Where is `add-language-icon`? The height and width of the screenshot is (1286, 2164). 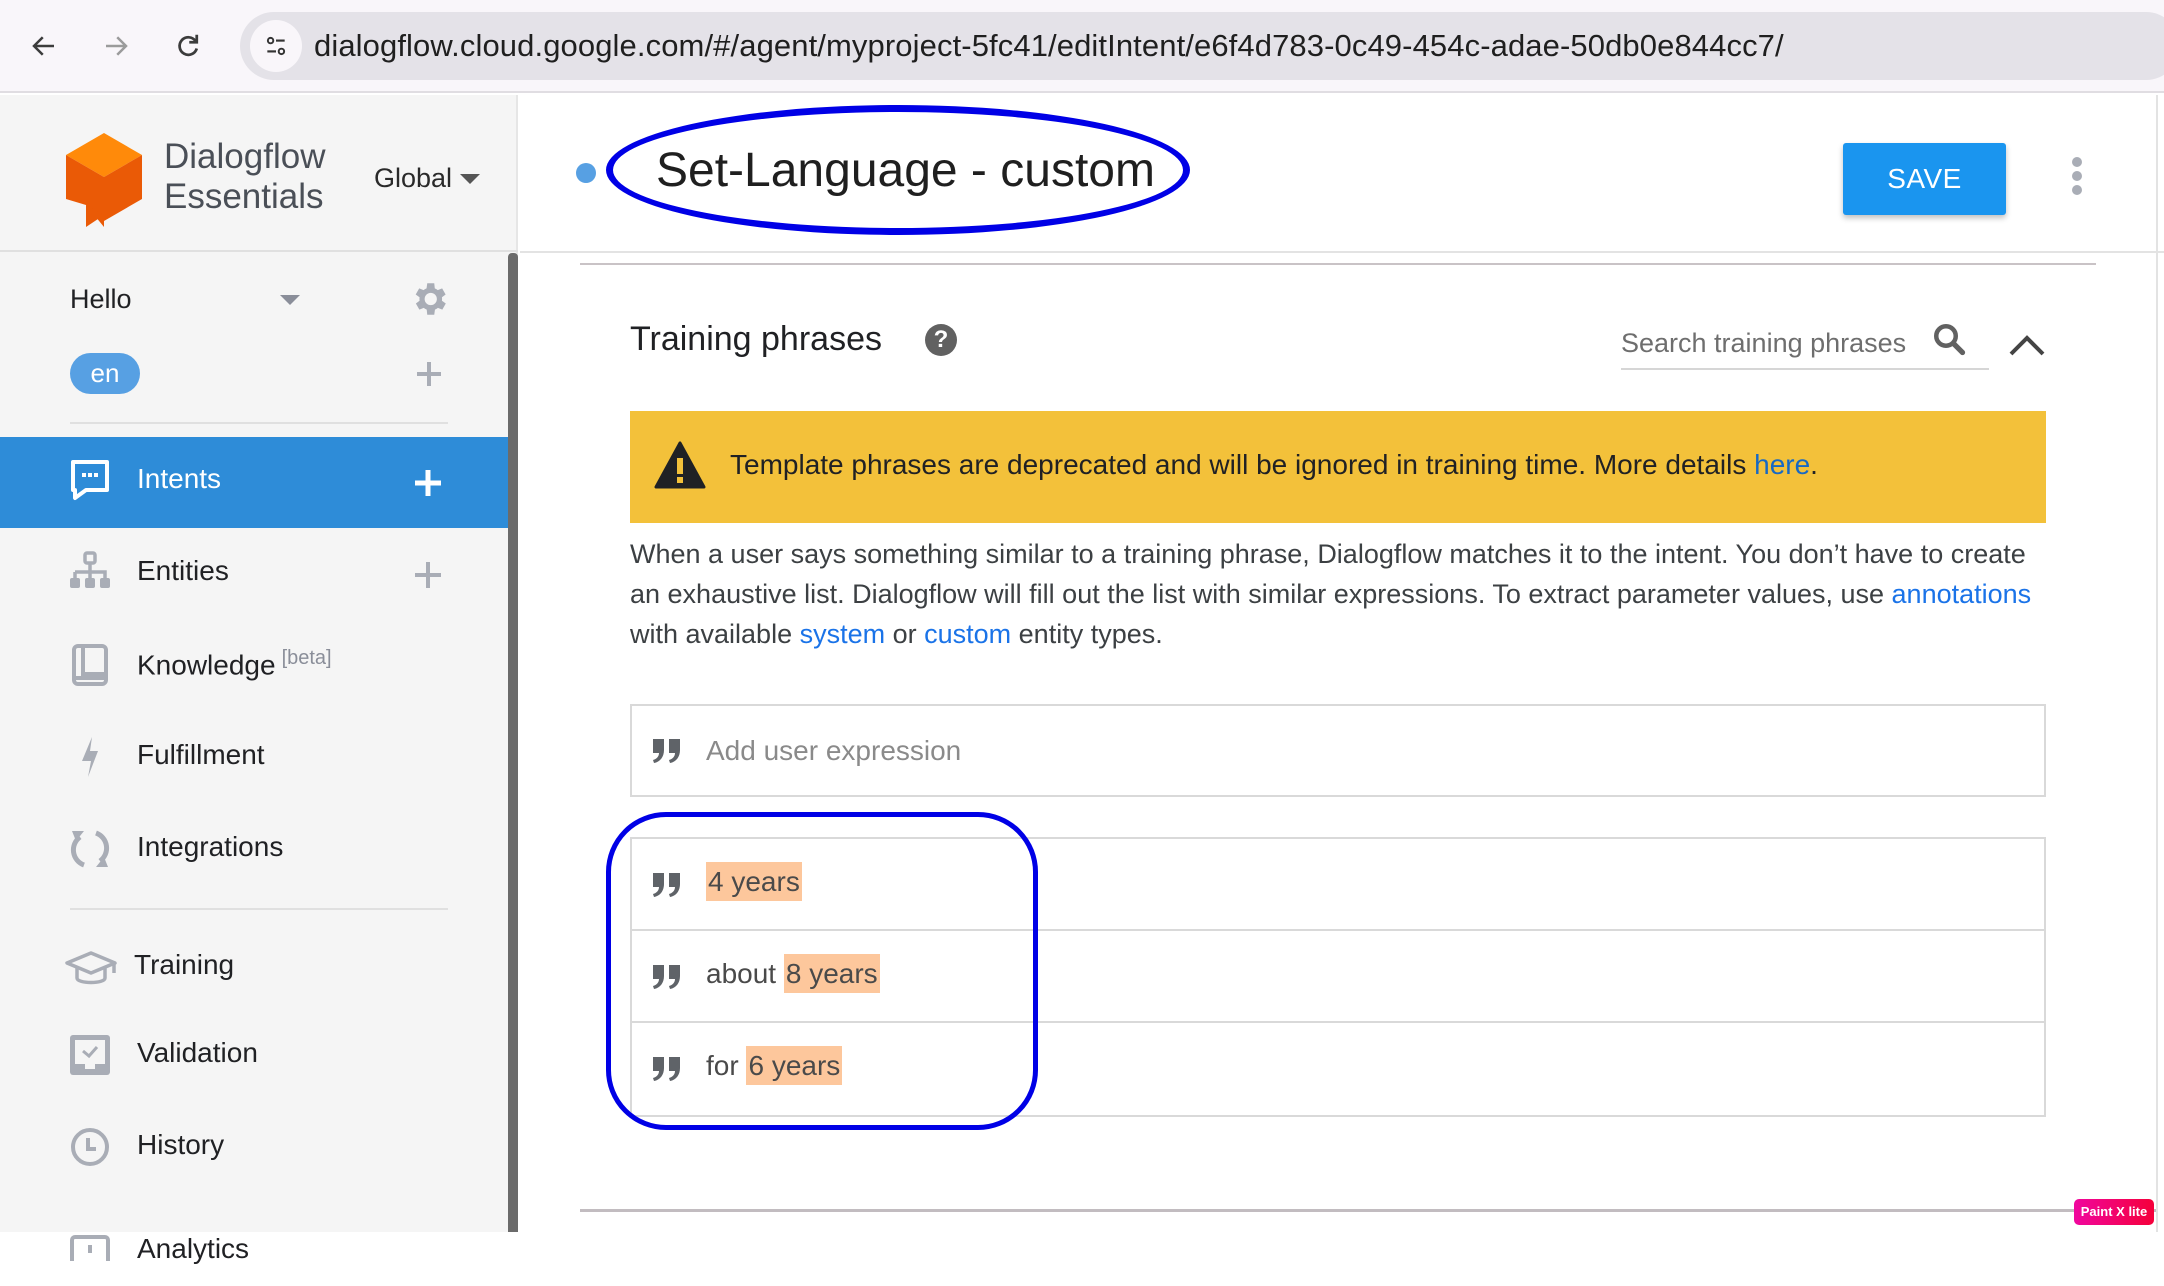 add-language-icon is located at coordinates (429, 374).